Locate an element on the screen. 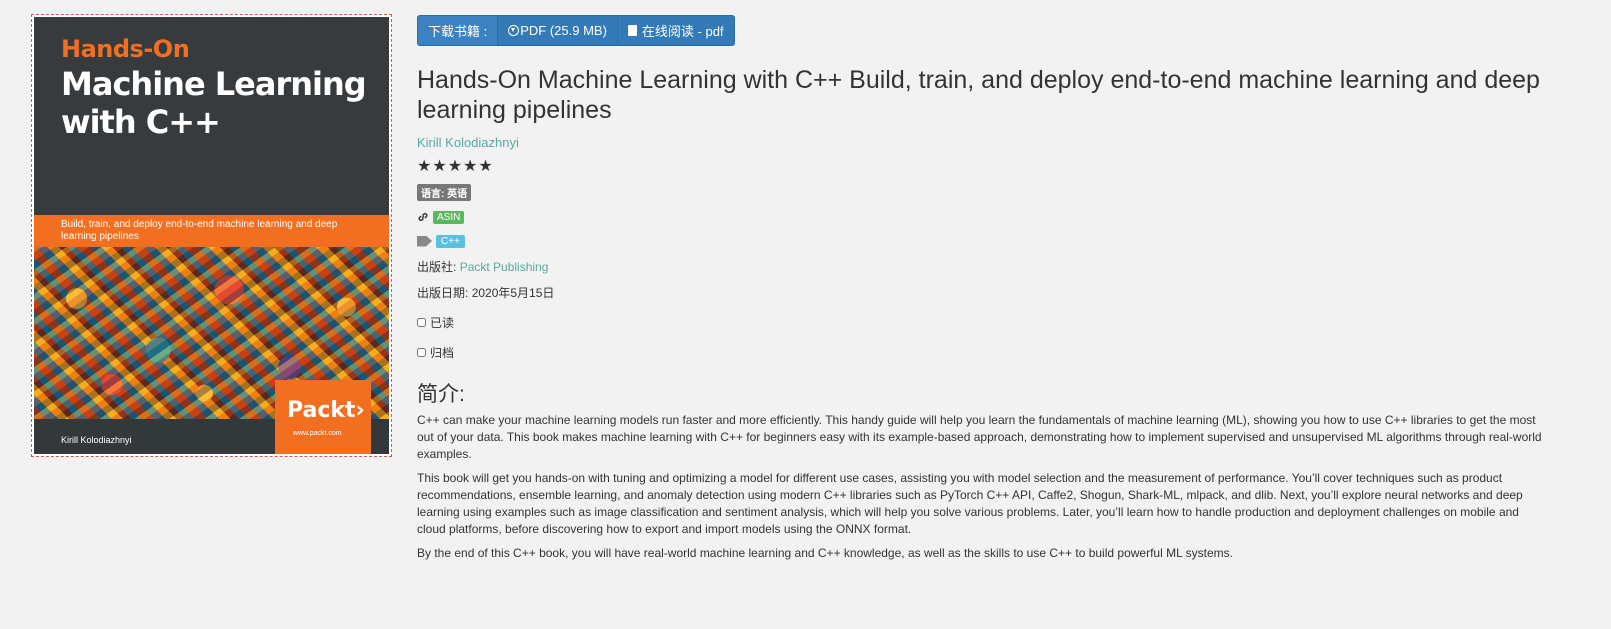 The height and width of the screenshot is (629, 1611). tags-icon is located at coordinates (424, 241).